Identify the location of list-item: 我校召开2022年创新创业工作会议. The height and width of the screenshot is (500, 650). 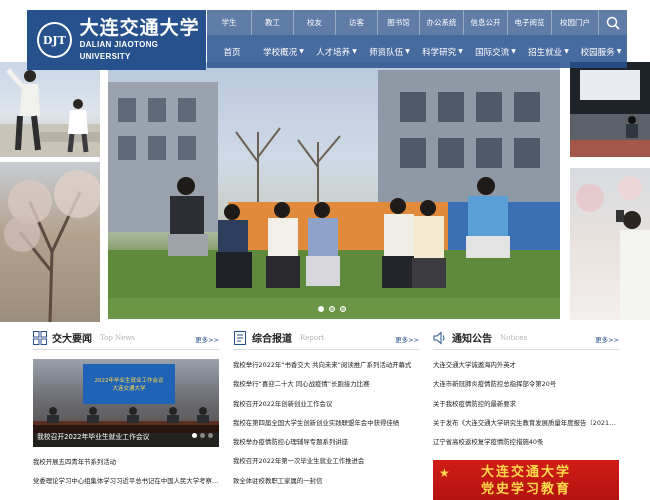
(326, 404).